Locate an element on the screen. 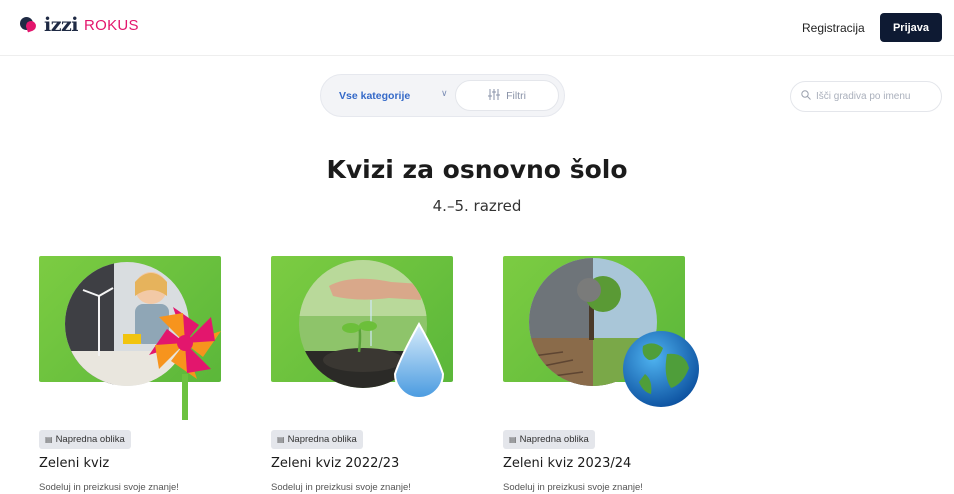 This screenshot has height=494, width=954. tree-earth-globe-image is located at coordinates (614, 332).